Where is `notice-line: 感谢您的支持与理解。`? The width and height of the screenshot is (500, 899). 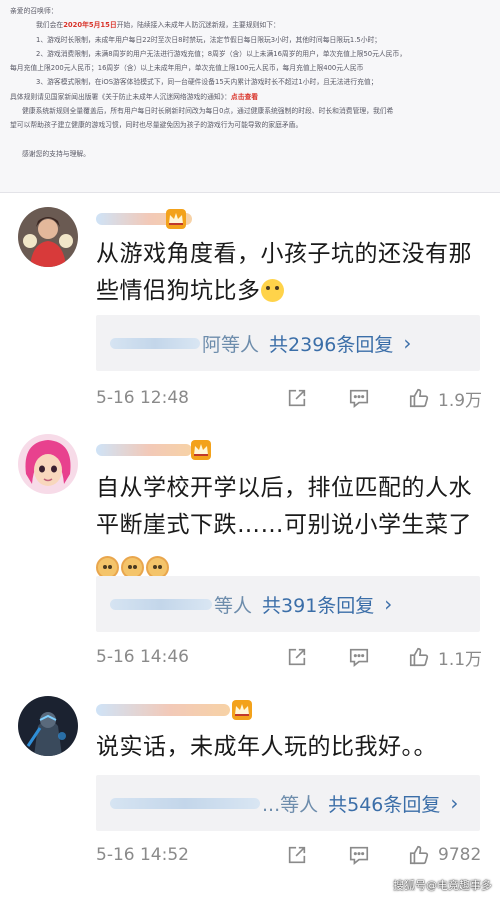
notice-line: 感谢您的支持与理解。 is located at coordinates (56, 153).